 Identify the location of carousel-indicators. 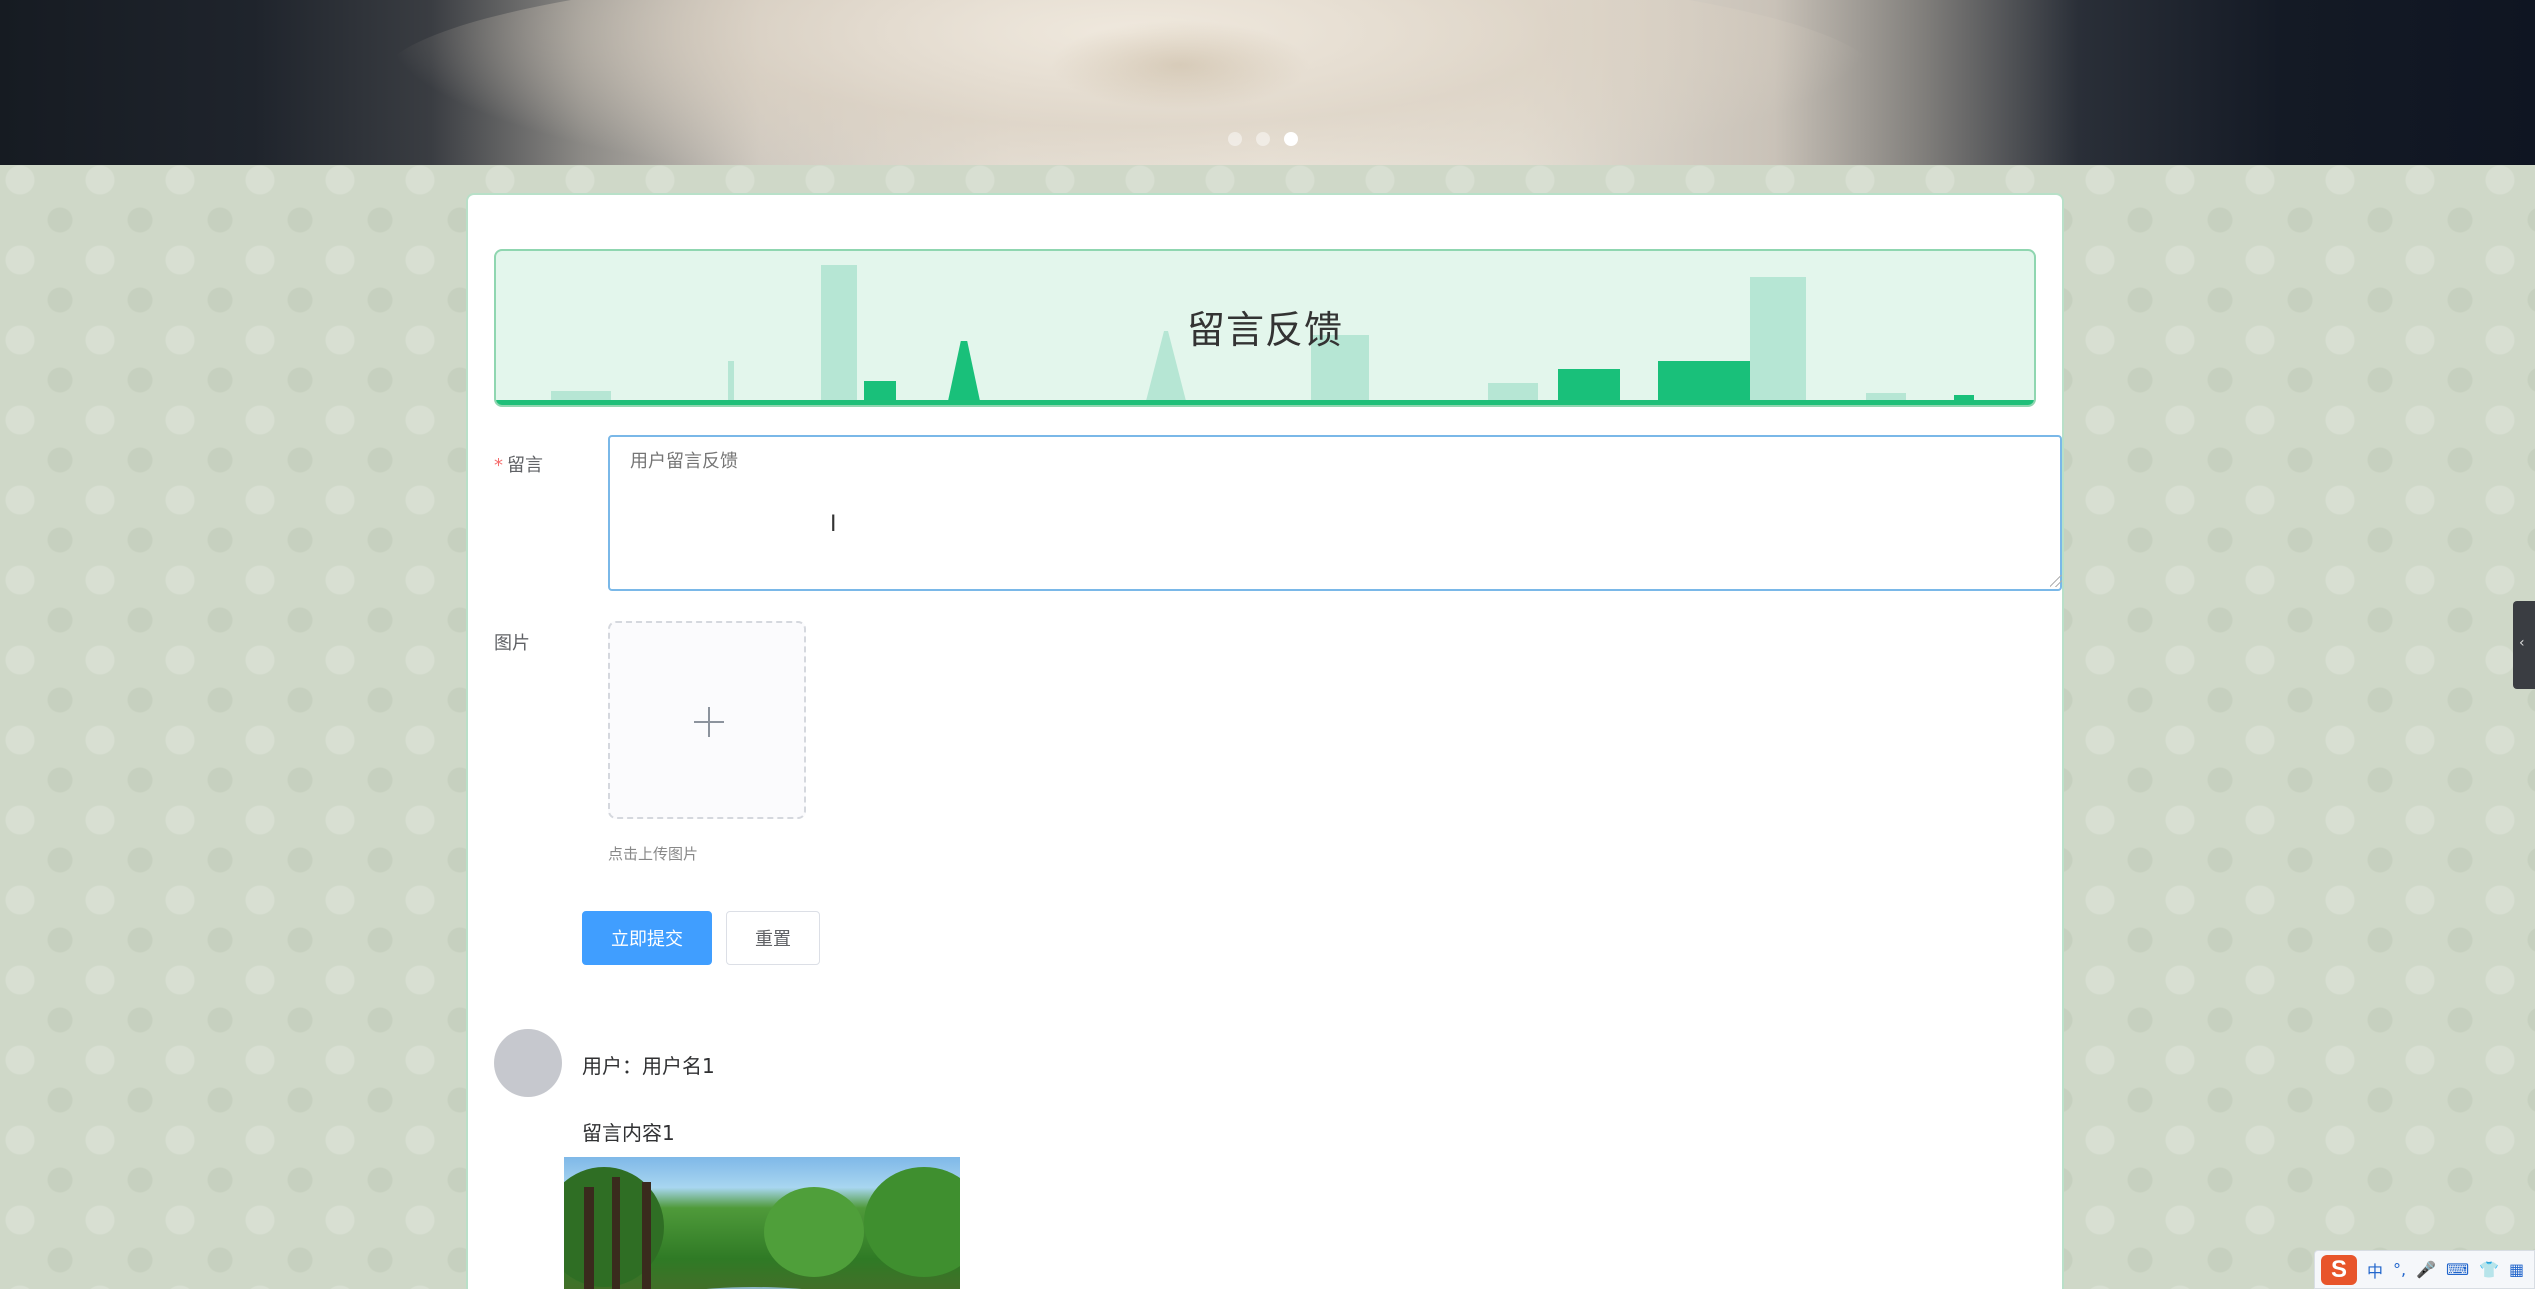
(1263, 139).